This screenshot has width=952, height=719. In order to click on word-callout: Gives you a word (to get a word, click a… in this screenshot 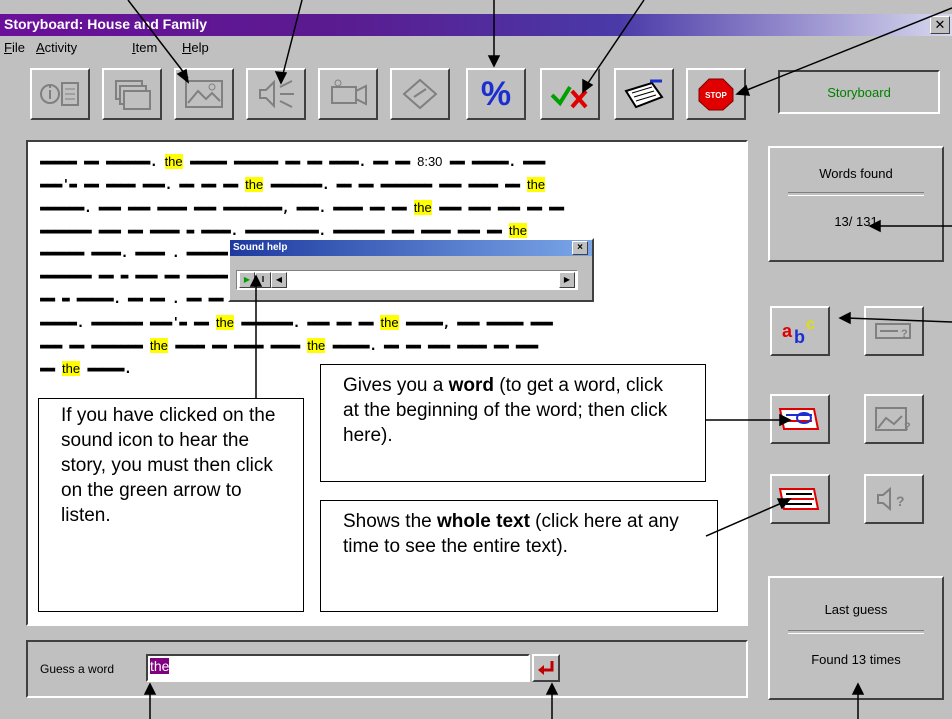, I will do `click(513, 423)`.